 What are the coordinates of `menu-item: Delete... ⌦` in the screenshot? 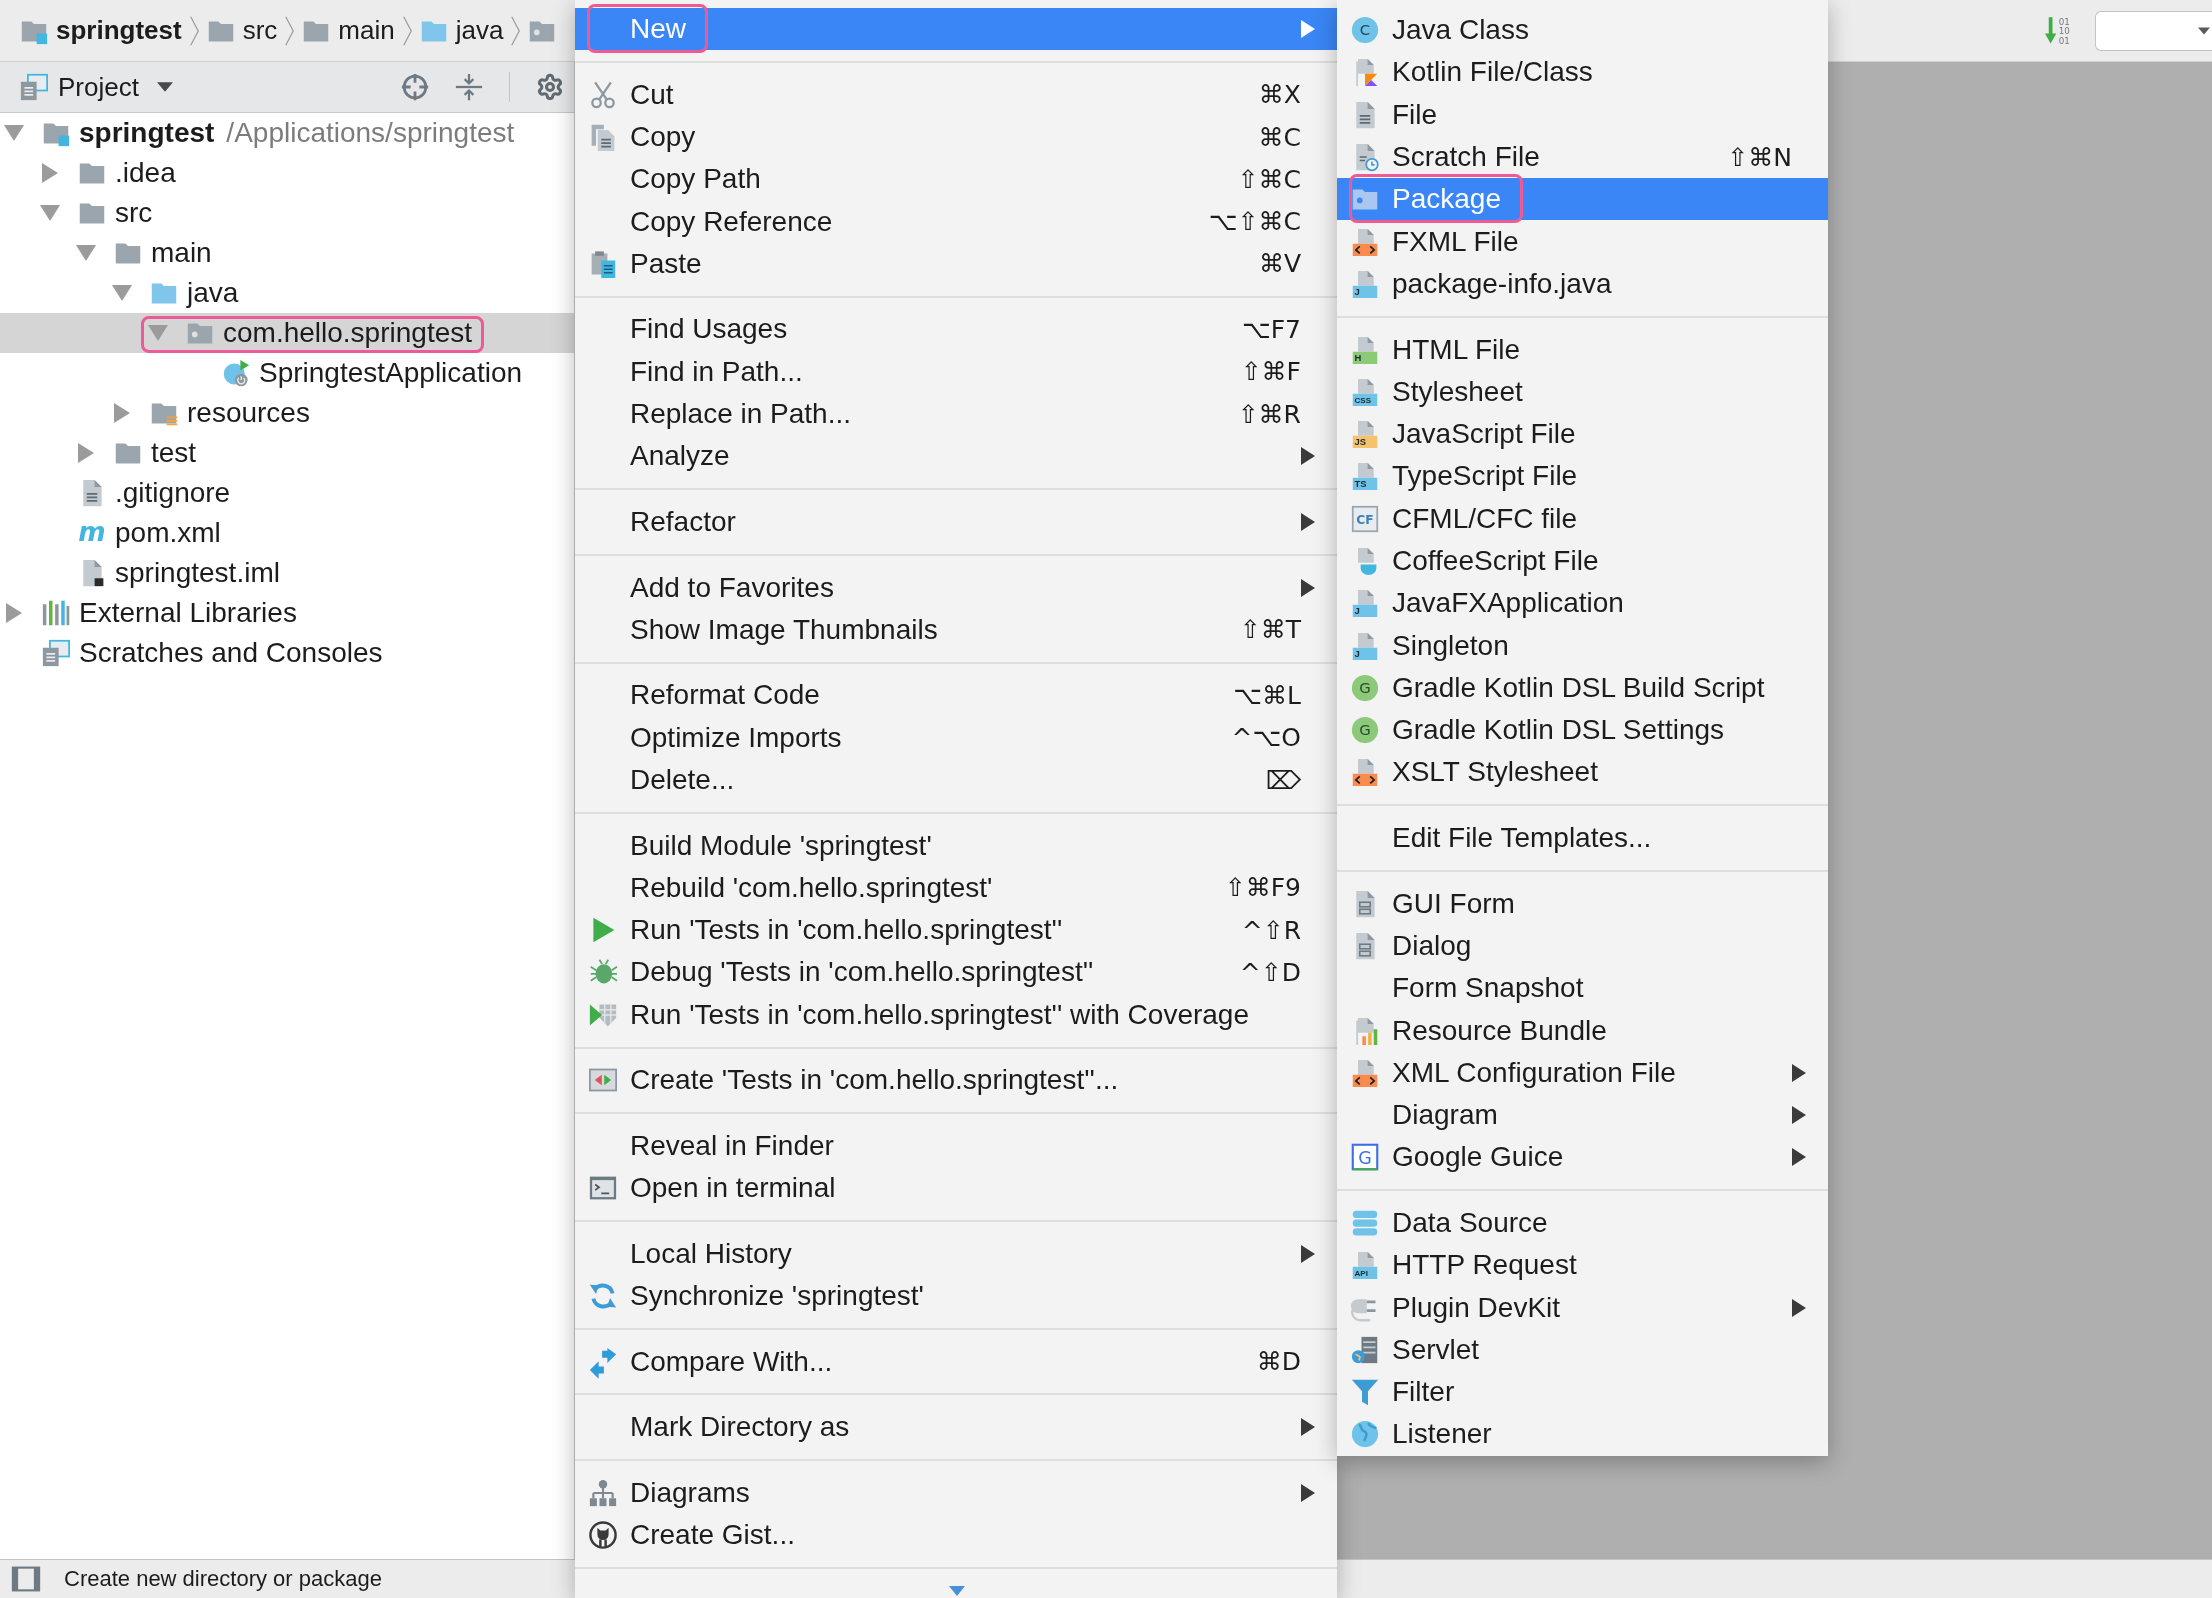 It's located at (956, 780).